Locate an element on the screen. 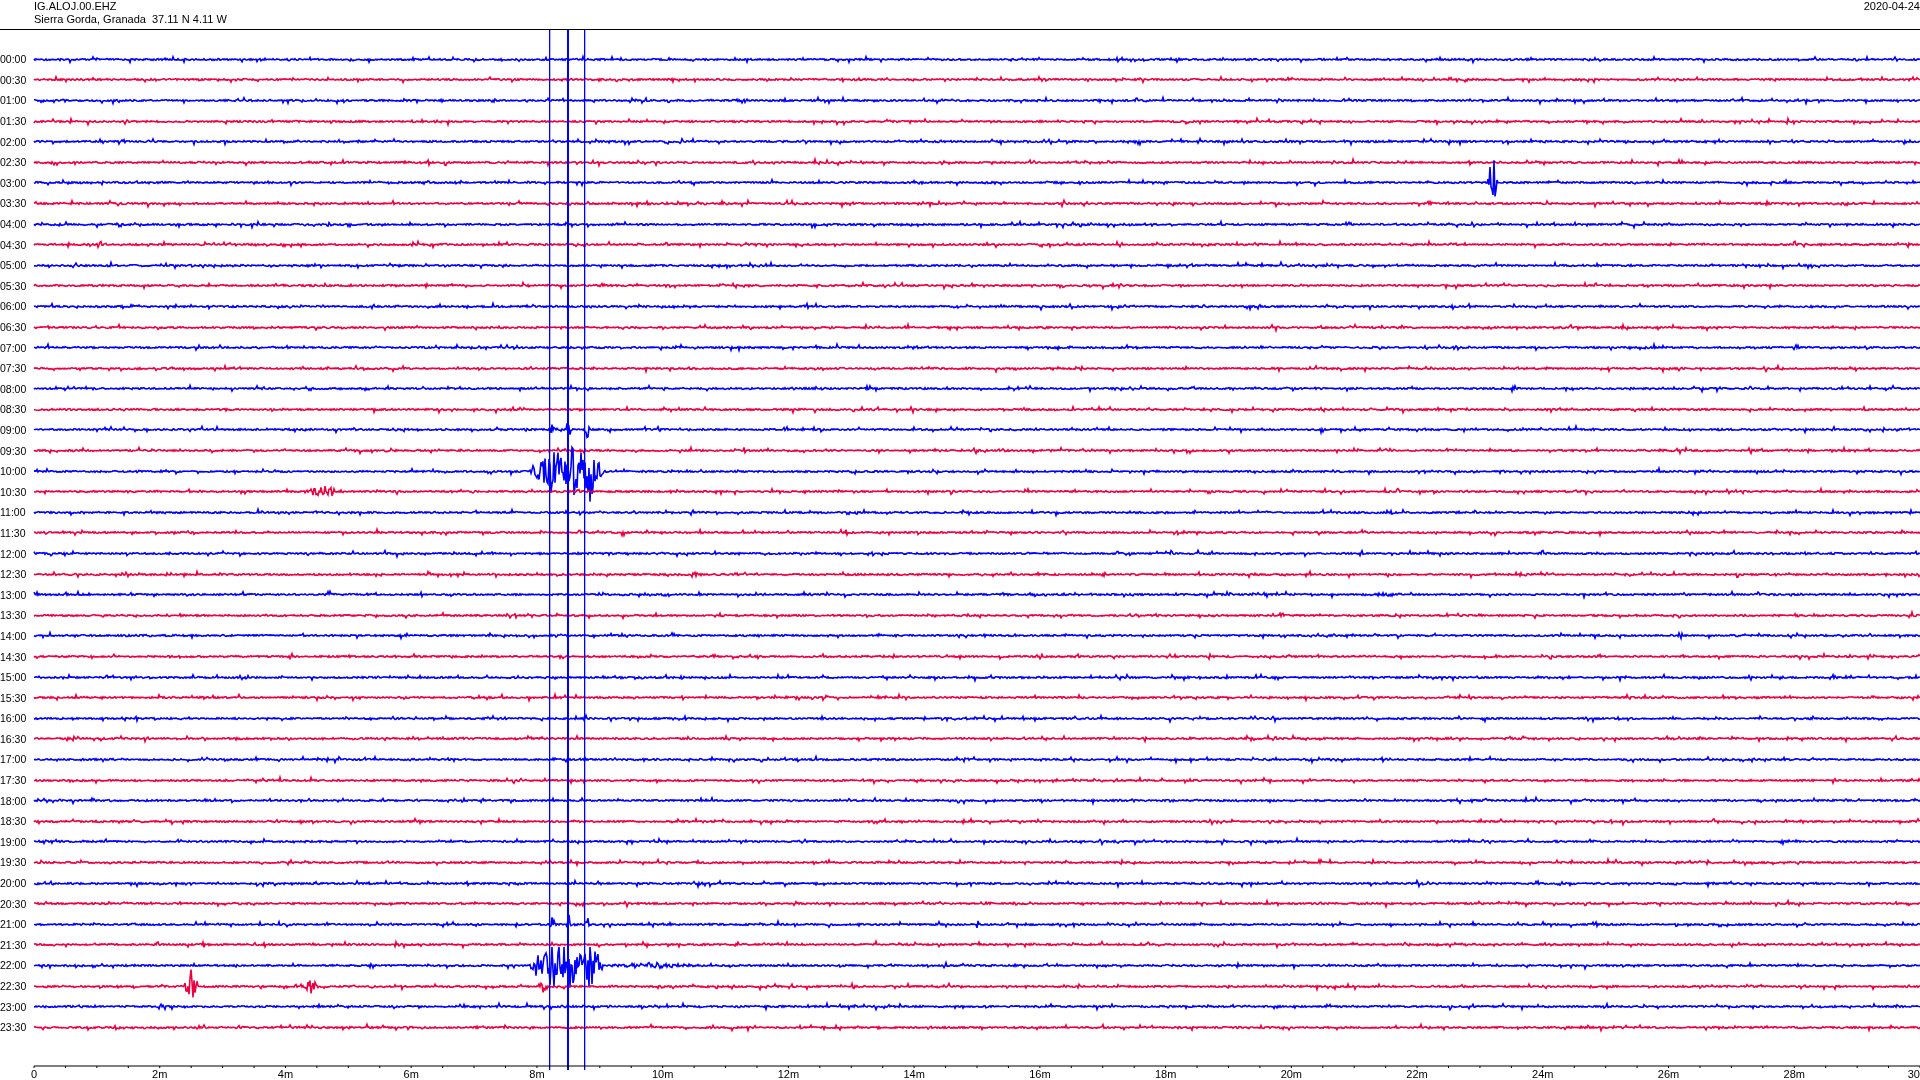 The width and height of the screenshot is (1920, 1080). time-label: 21:30 is located at coordinates (14, 944).